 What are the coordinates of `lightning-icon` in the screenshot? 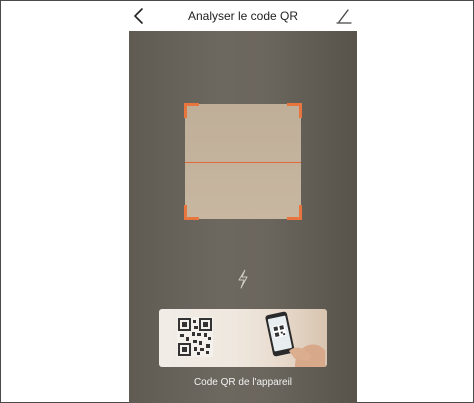 It's located at (243, 279).